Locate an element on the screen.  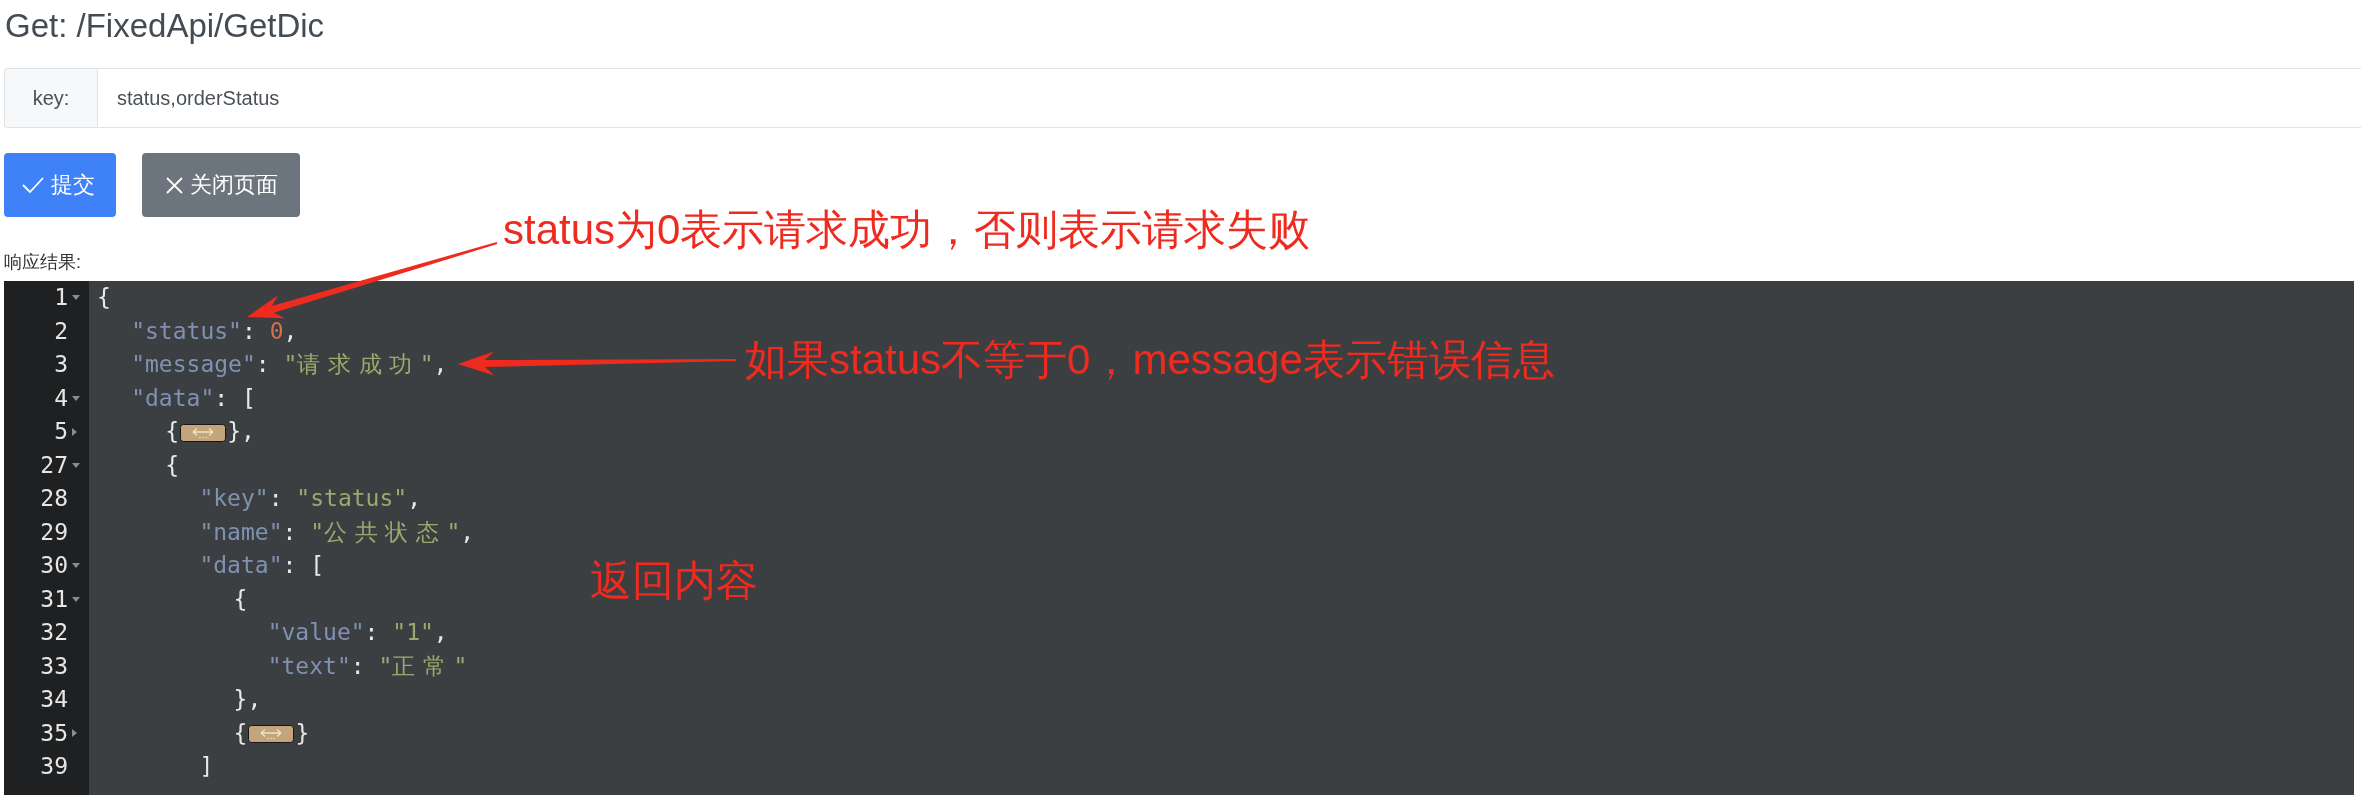
line-number: 33 is located at coordinates (53, 666).